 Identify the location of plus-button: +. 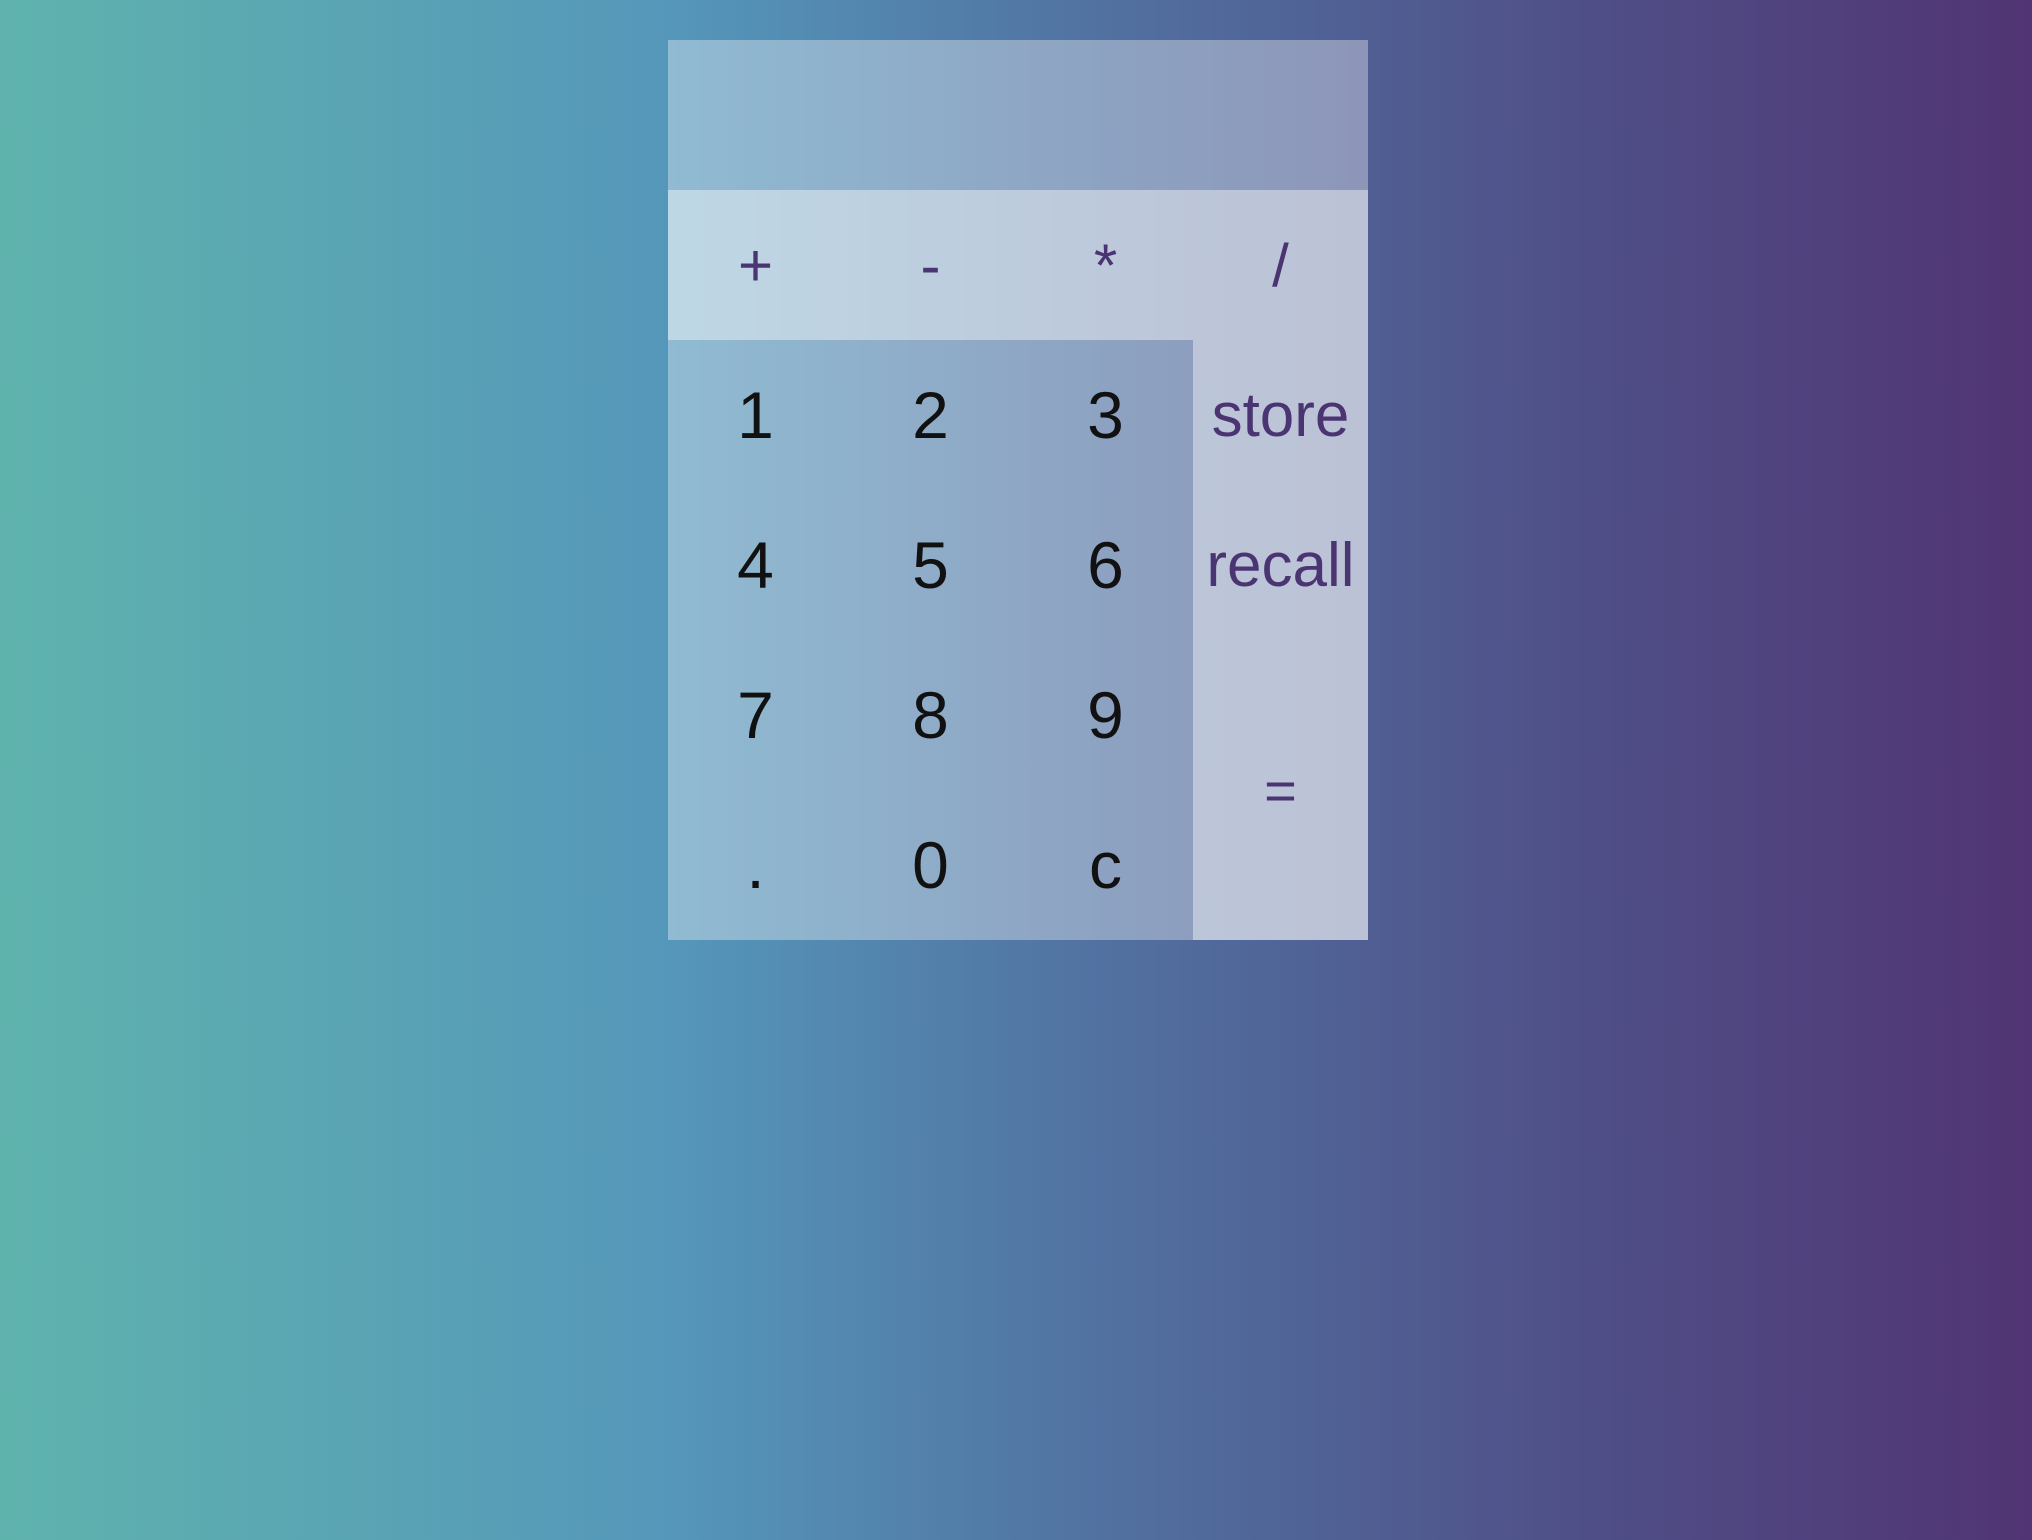
(755, 265).